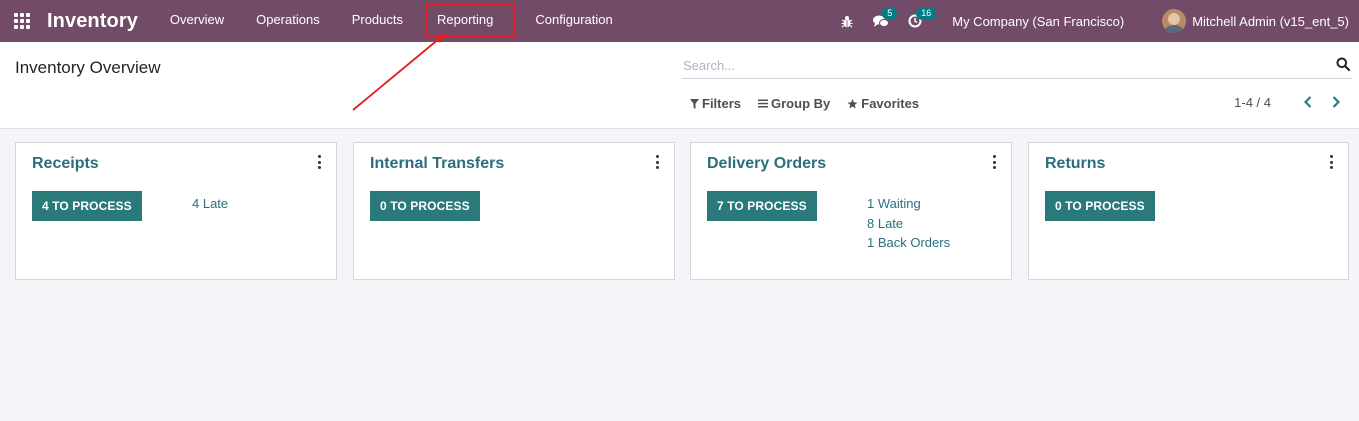  What do you see at coordinates (1270, 21) in the screenshot?
I see `user-name: Mitchell Admin (v15_ent_5)` at bounding box center [1270, 21].